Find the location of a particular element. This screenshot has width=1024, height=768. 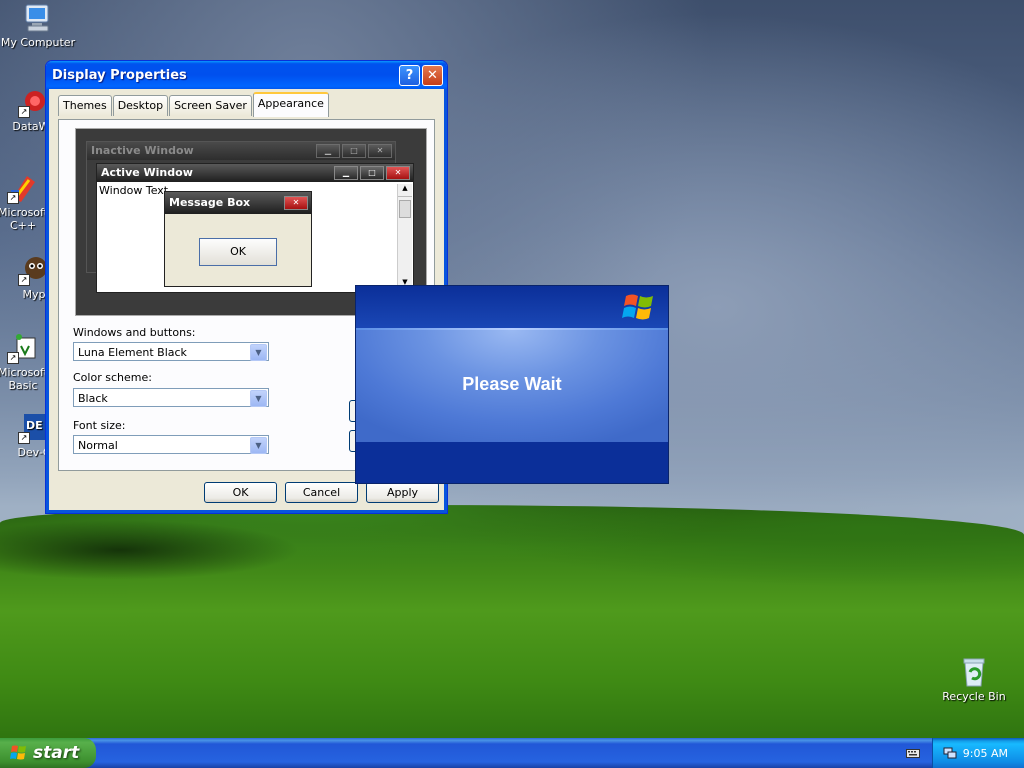

message-box-title-bar: Message Box ✕ is located at coordinates (238, 203).